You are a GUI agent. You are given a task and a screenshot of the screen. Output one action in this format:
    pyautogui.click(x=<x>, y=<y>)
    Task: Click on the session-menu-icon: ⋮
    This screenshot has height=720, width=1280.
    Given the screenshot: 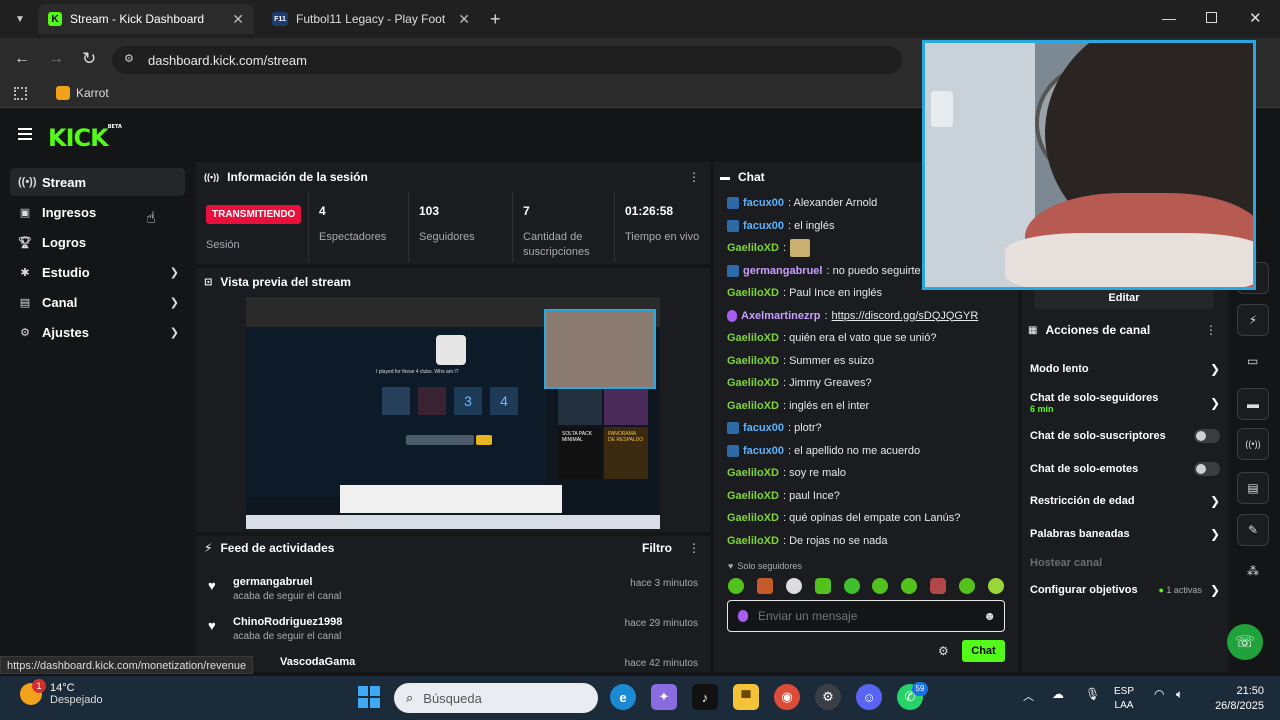 What is the action you would take?
    pyautogui.click(x=694, y=177)
    